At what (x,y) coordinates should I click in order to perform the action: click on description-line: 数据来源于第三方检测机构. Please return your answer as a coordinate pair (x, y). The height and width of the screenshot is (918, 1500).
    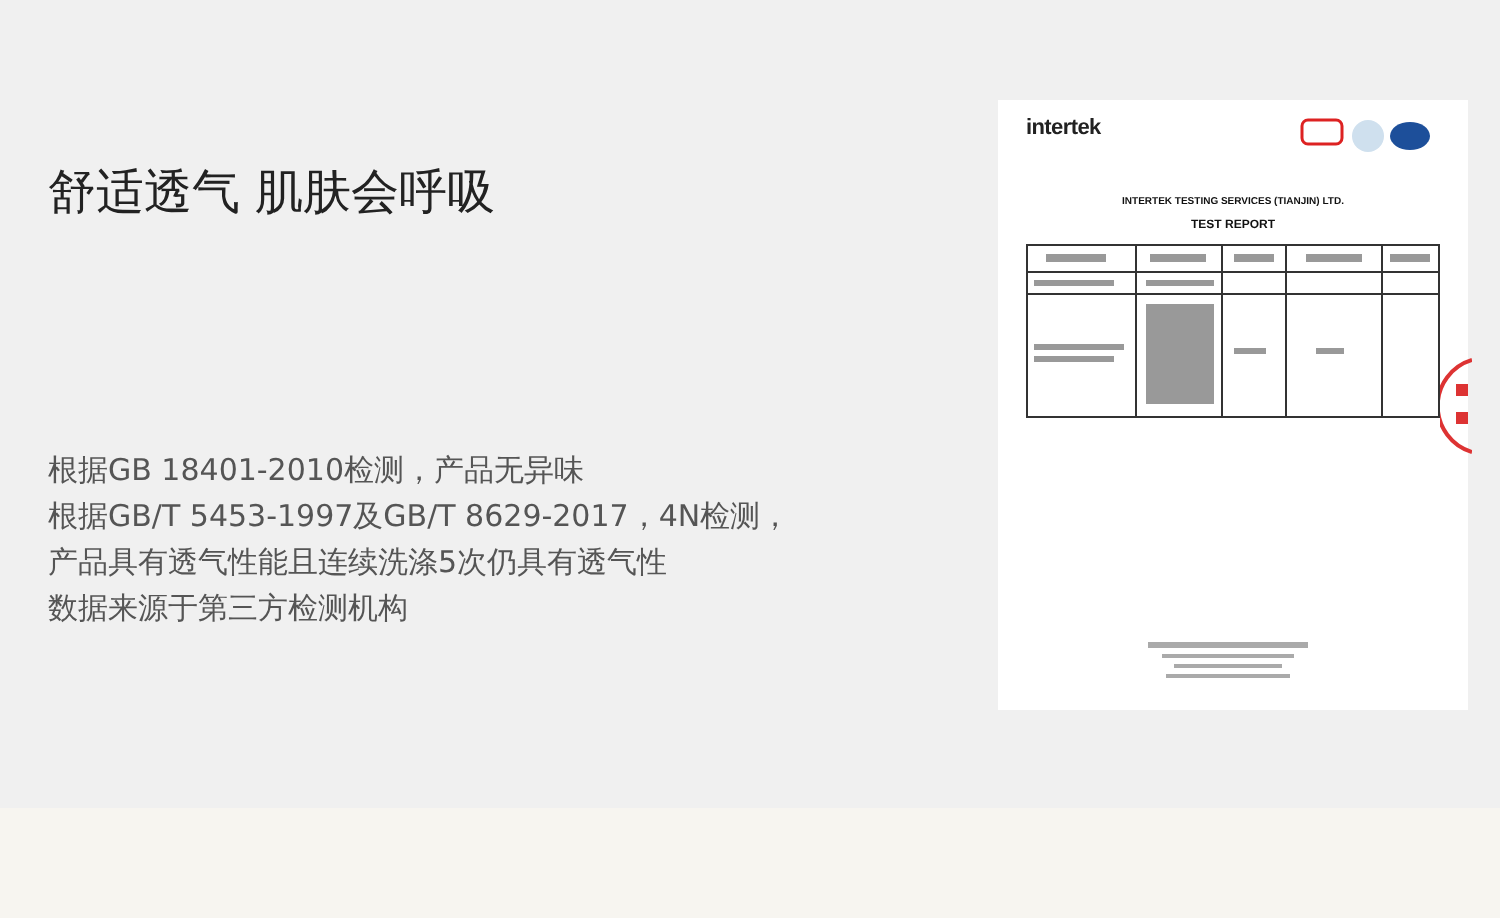
    Looking at the image, I should click on (229, 609).